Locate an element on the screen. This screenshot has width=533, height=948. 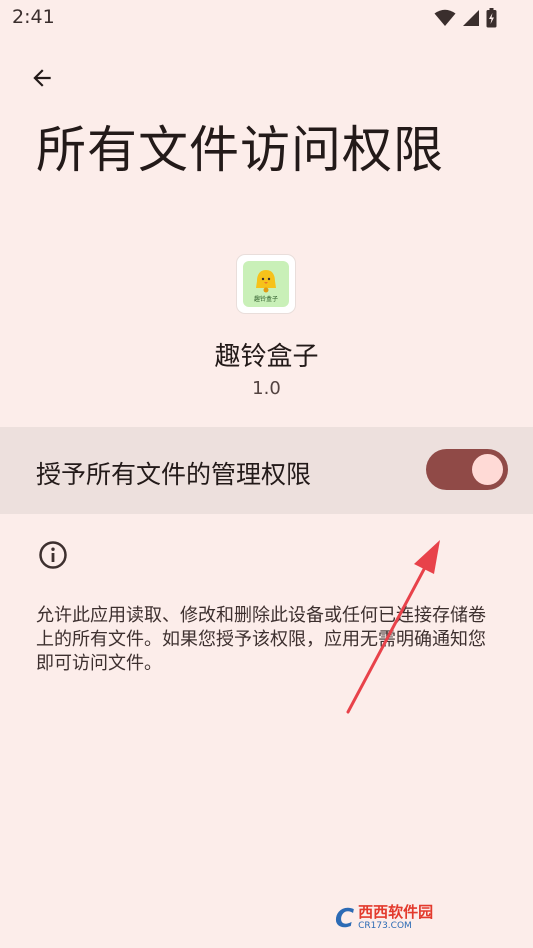
switch-thumb is located at coordinates (487, 469).